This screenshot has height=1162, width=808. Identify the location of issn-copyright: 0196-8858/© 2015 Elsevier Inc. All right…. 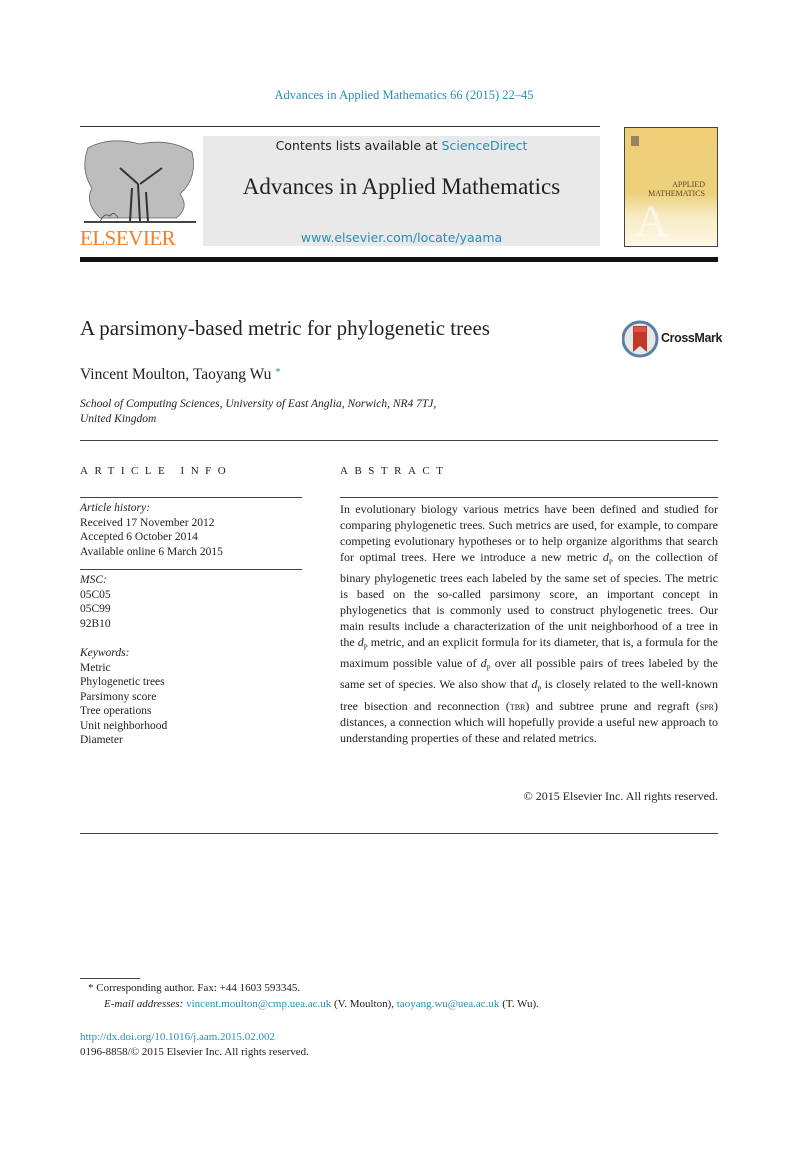
(194, 1052).